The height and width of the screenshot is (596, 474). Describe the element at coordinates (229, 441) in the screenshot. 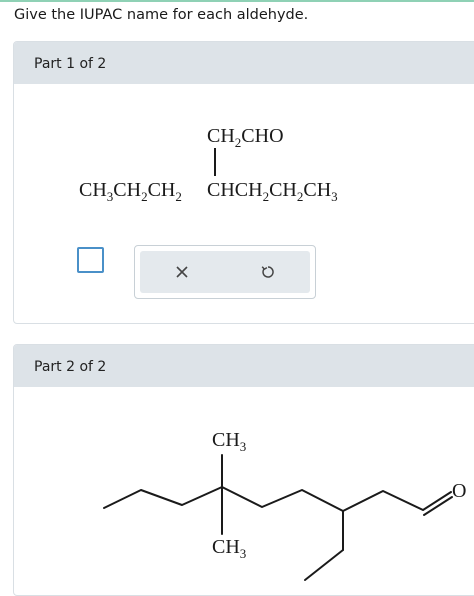

I see `part2-top-methyl-label: CH3` at that location.